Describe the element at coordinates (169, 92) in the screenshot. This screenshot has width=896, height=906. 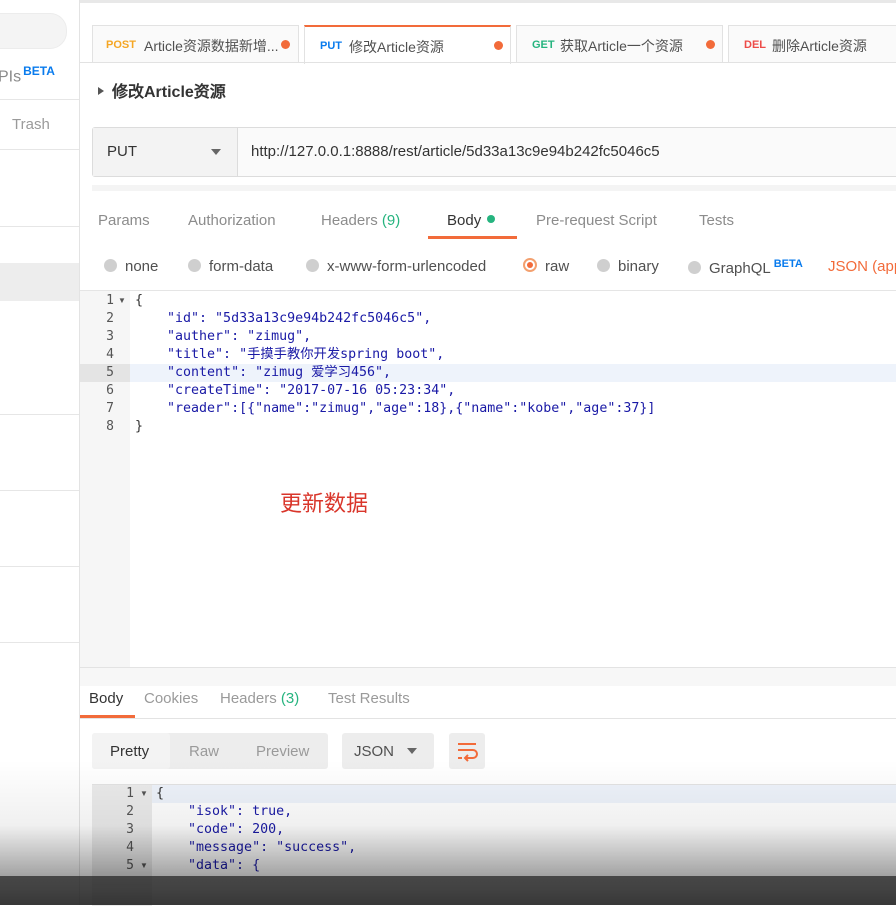
I see `request-name-label: 修改Article资源` at that location.